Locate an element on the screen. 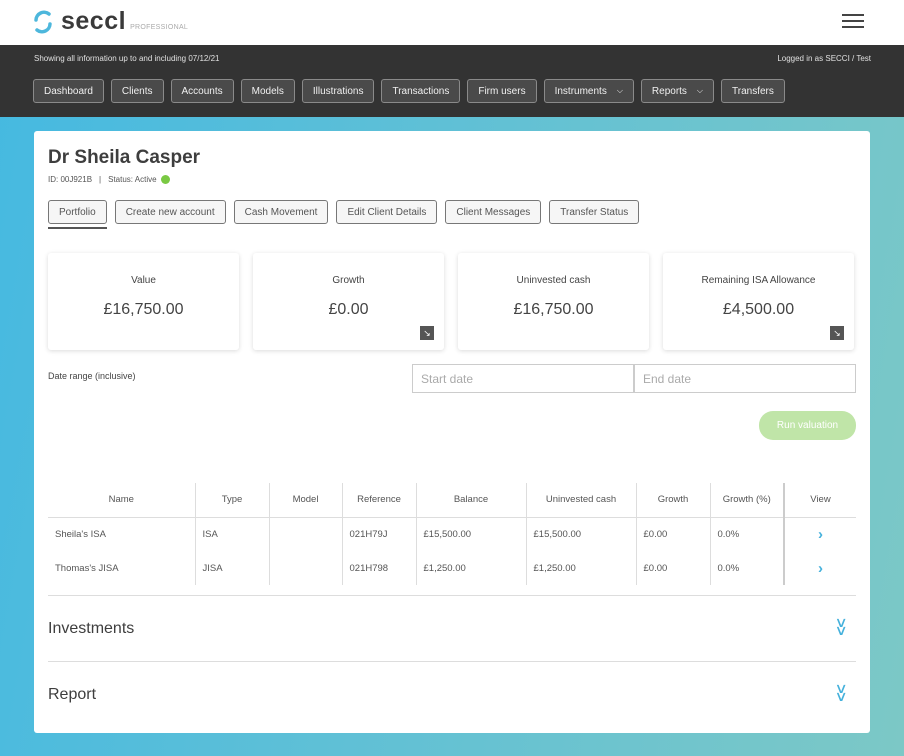 This screenshot has height=756, width=904. nav-dashboard: Dashboard is located at coordinates (68, 91).